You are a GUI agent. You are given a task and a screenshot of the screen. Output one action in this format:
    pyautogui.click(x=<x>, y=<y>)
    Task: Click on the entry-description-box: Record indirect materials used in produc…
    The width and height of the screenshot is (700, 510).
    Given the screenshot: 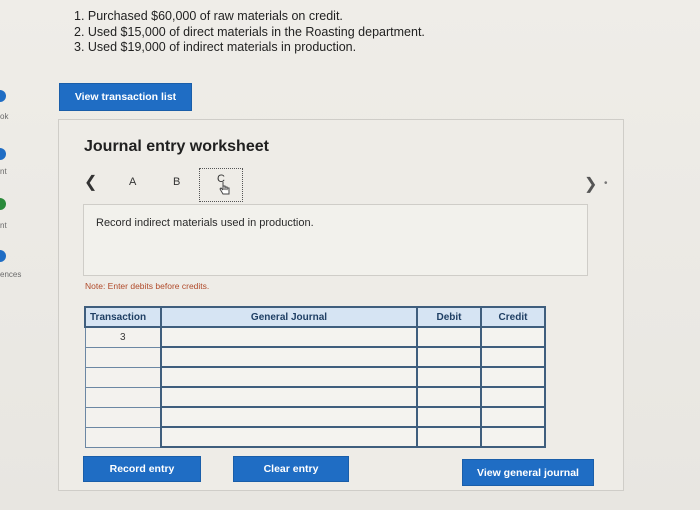 What is the action you would take?
    pyautogui.click(x=335, y=240)
    